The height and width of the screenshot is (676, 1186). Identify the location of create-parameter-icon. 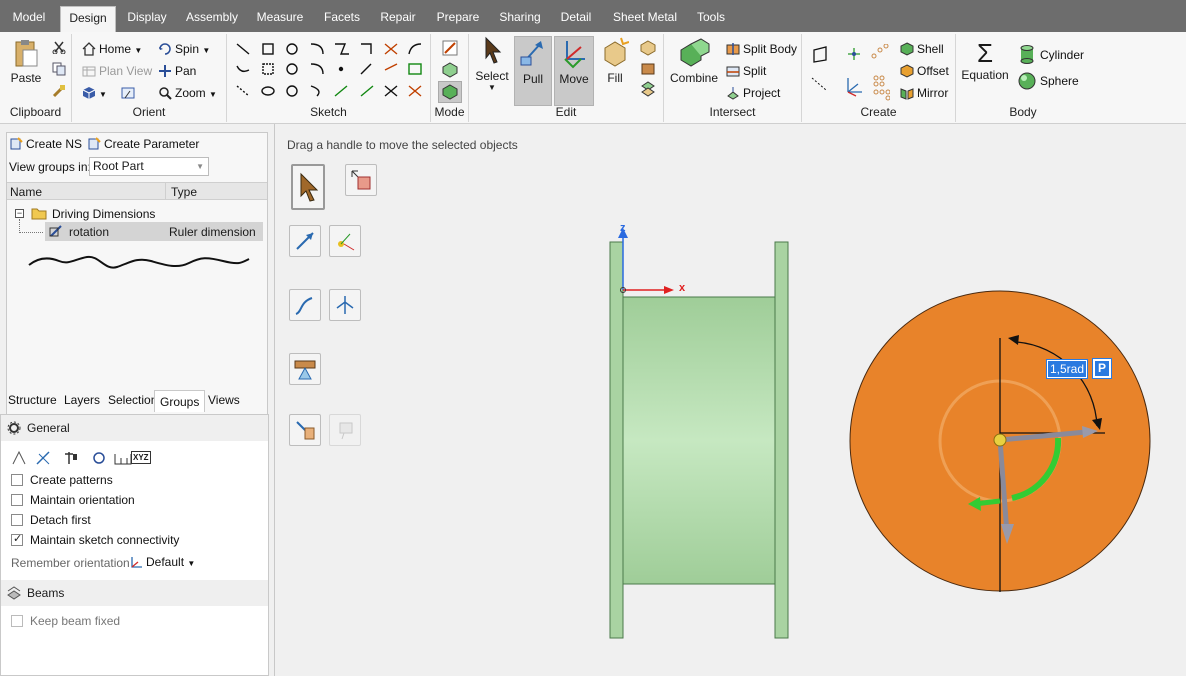
(94, 143).